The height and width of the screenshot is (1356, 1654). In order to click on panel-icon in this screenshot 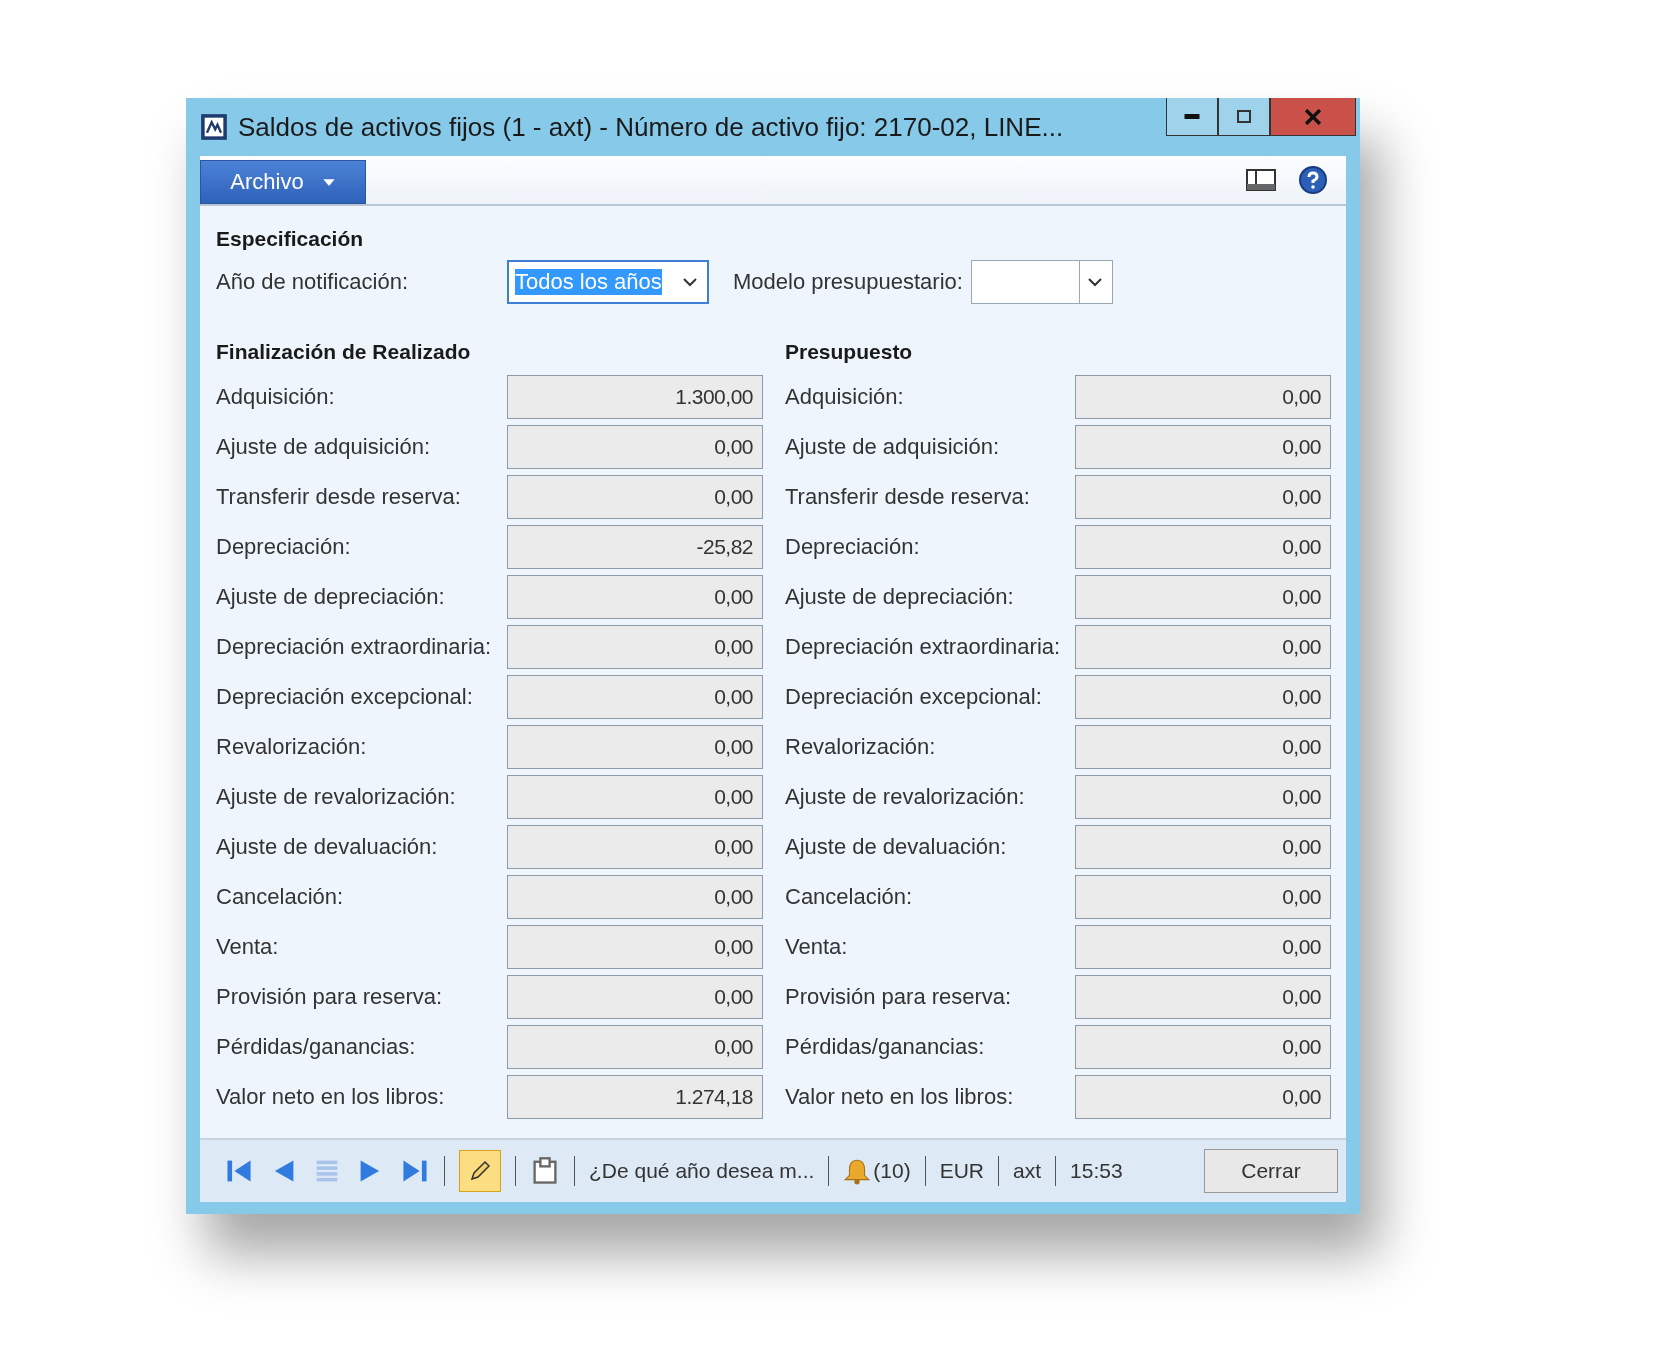, I will do `click(1261, 180)`.